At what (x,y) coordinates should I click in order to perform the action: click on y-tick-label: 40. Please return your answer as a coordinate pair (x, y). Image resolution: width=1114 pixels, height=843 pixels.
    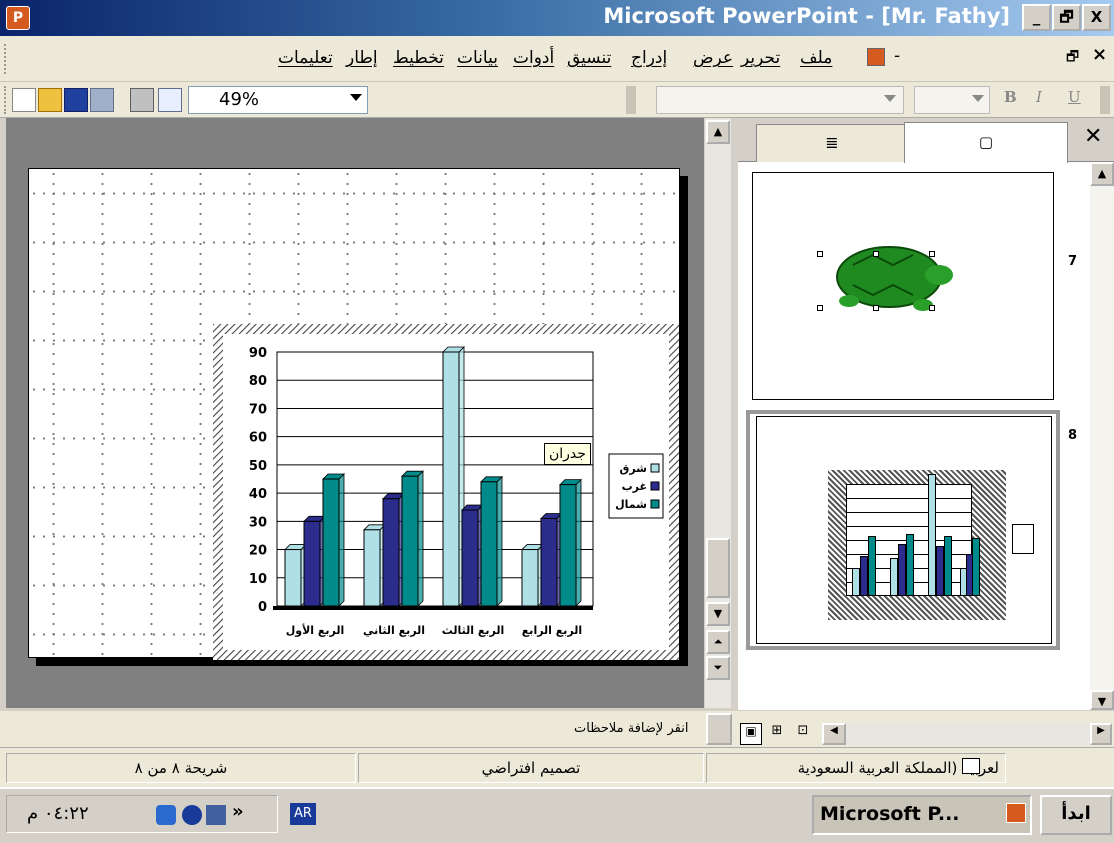
    Looking at the image, I should click on (258, 494).